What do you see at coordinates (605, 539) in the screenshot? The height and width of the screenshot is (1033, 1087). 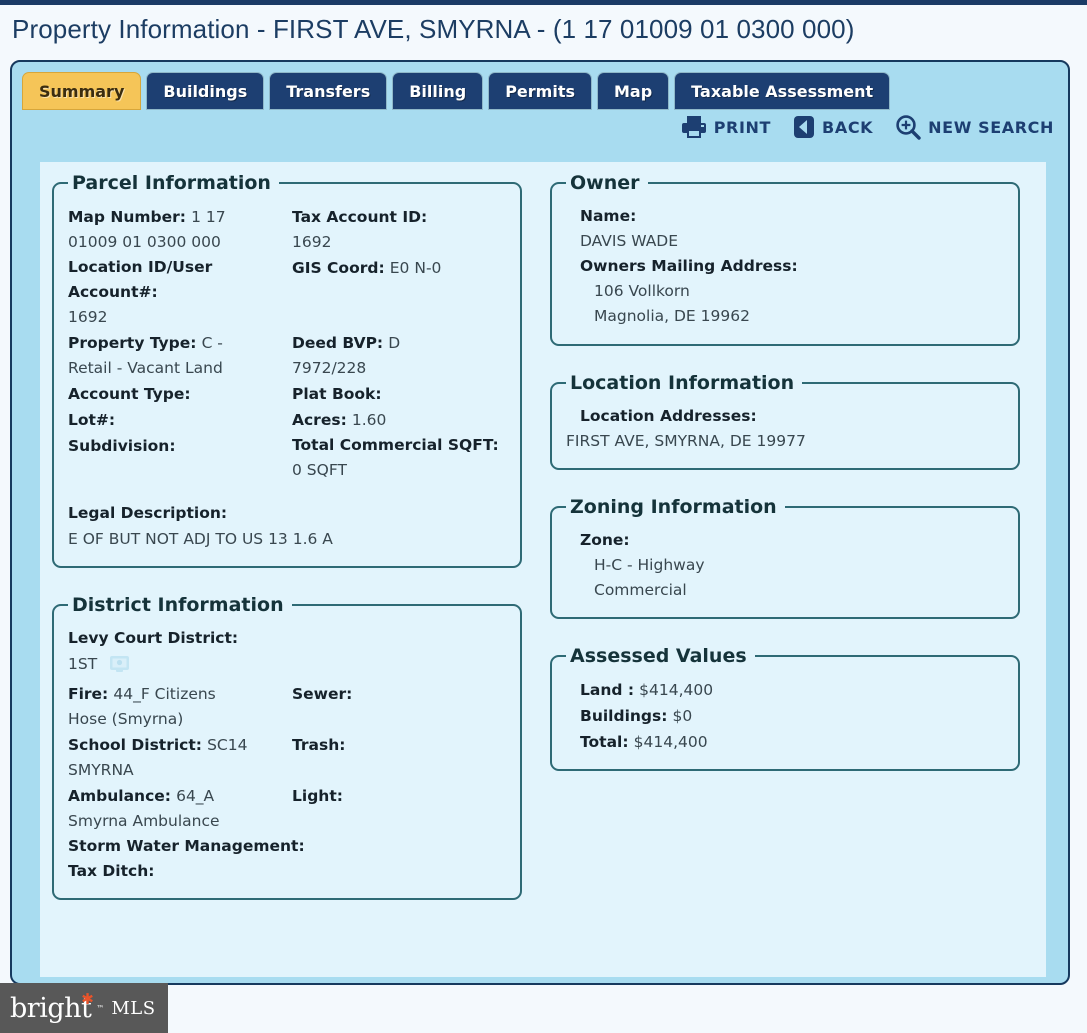 I see `zone-label: Zone:` at bounding box center [605, 539].